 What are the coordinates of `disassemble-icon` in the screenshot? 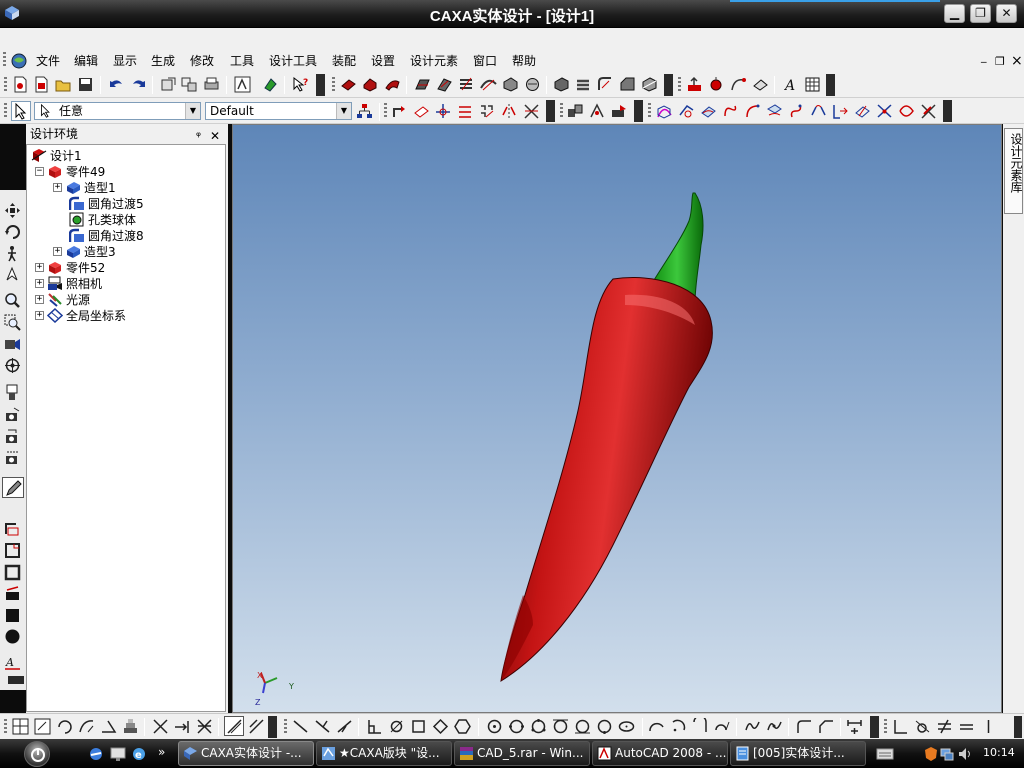 It's located at (597, 111).